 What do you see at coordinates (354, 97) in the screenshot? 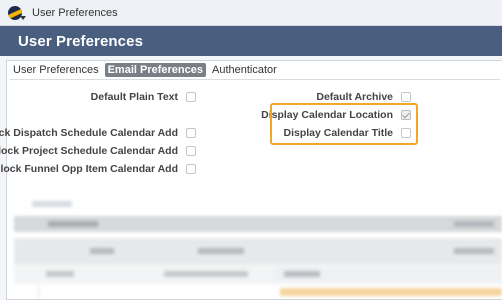
I see `default-archive-label: Default Archive` at bounding box center [354, 97].